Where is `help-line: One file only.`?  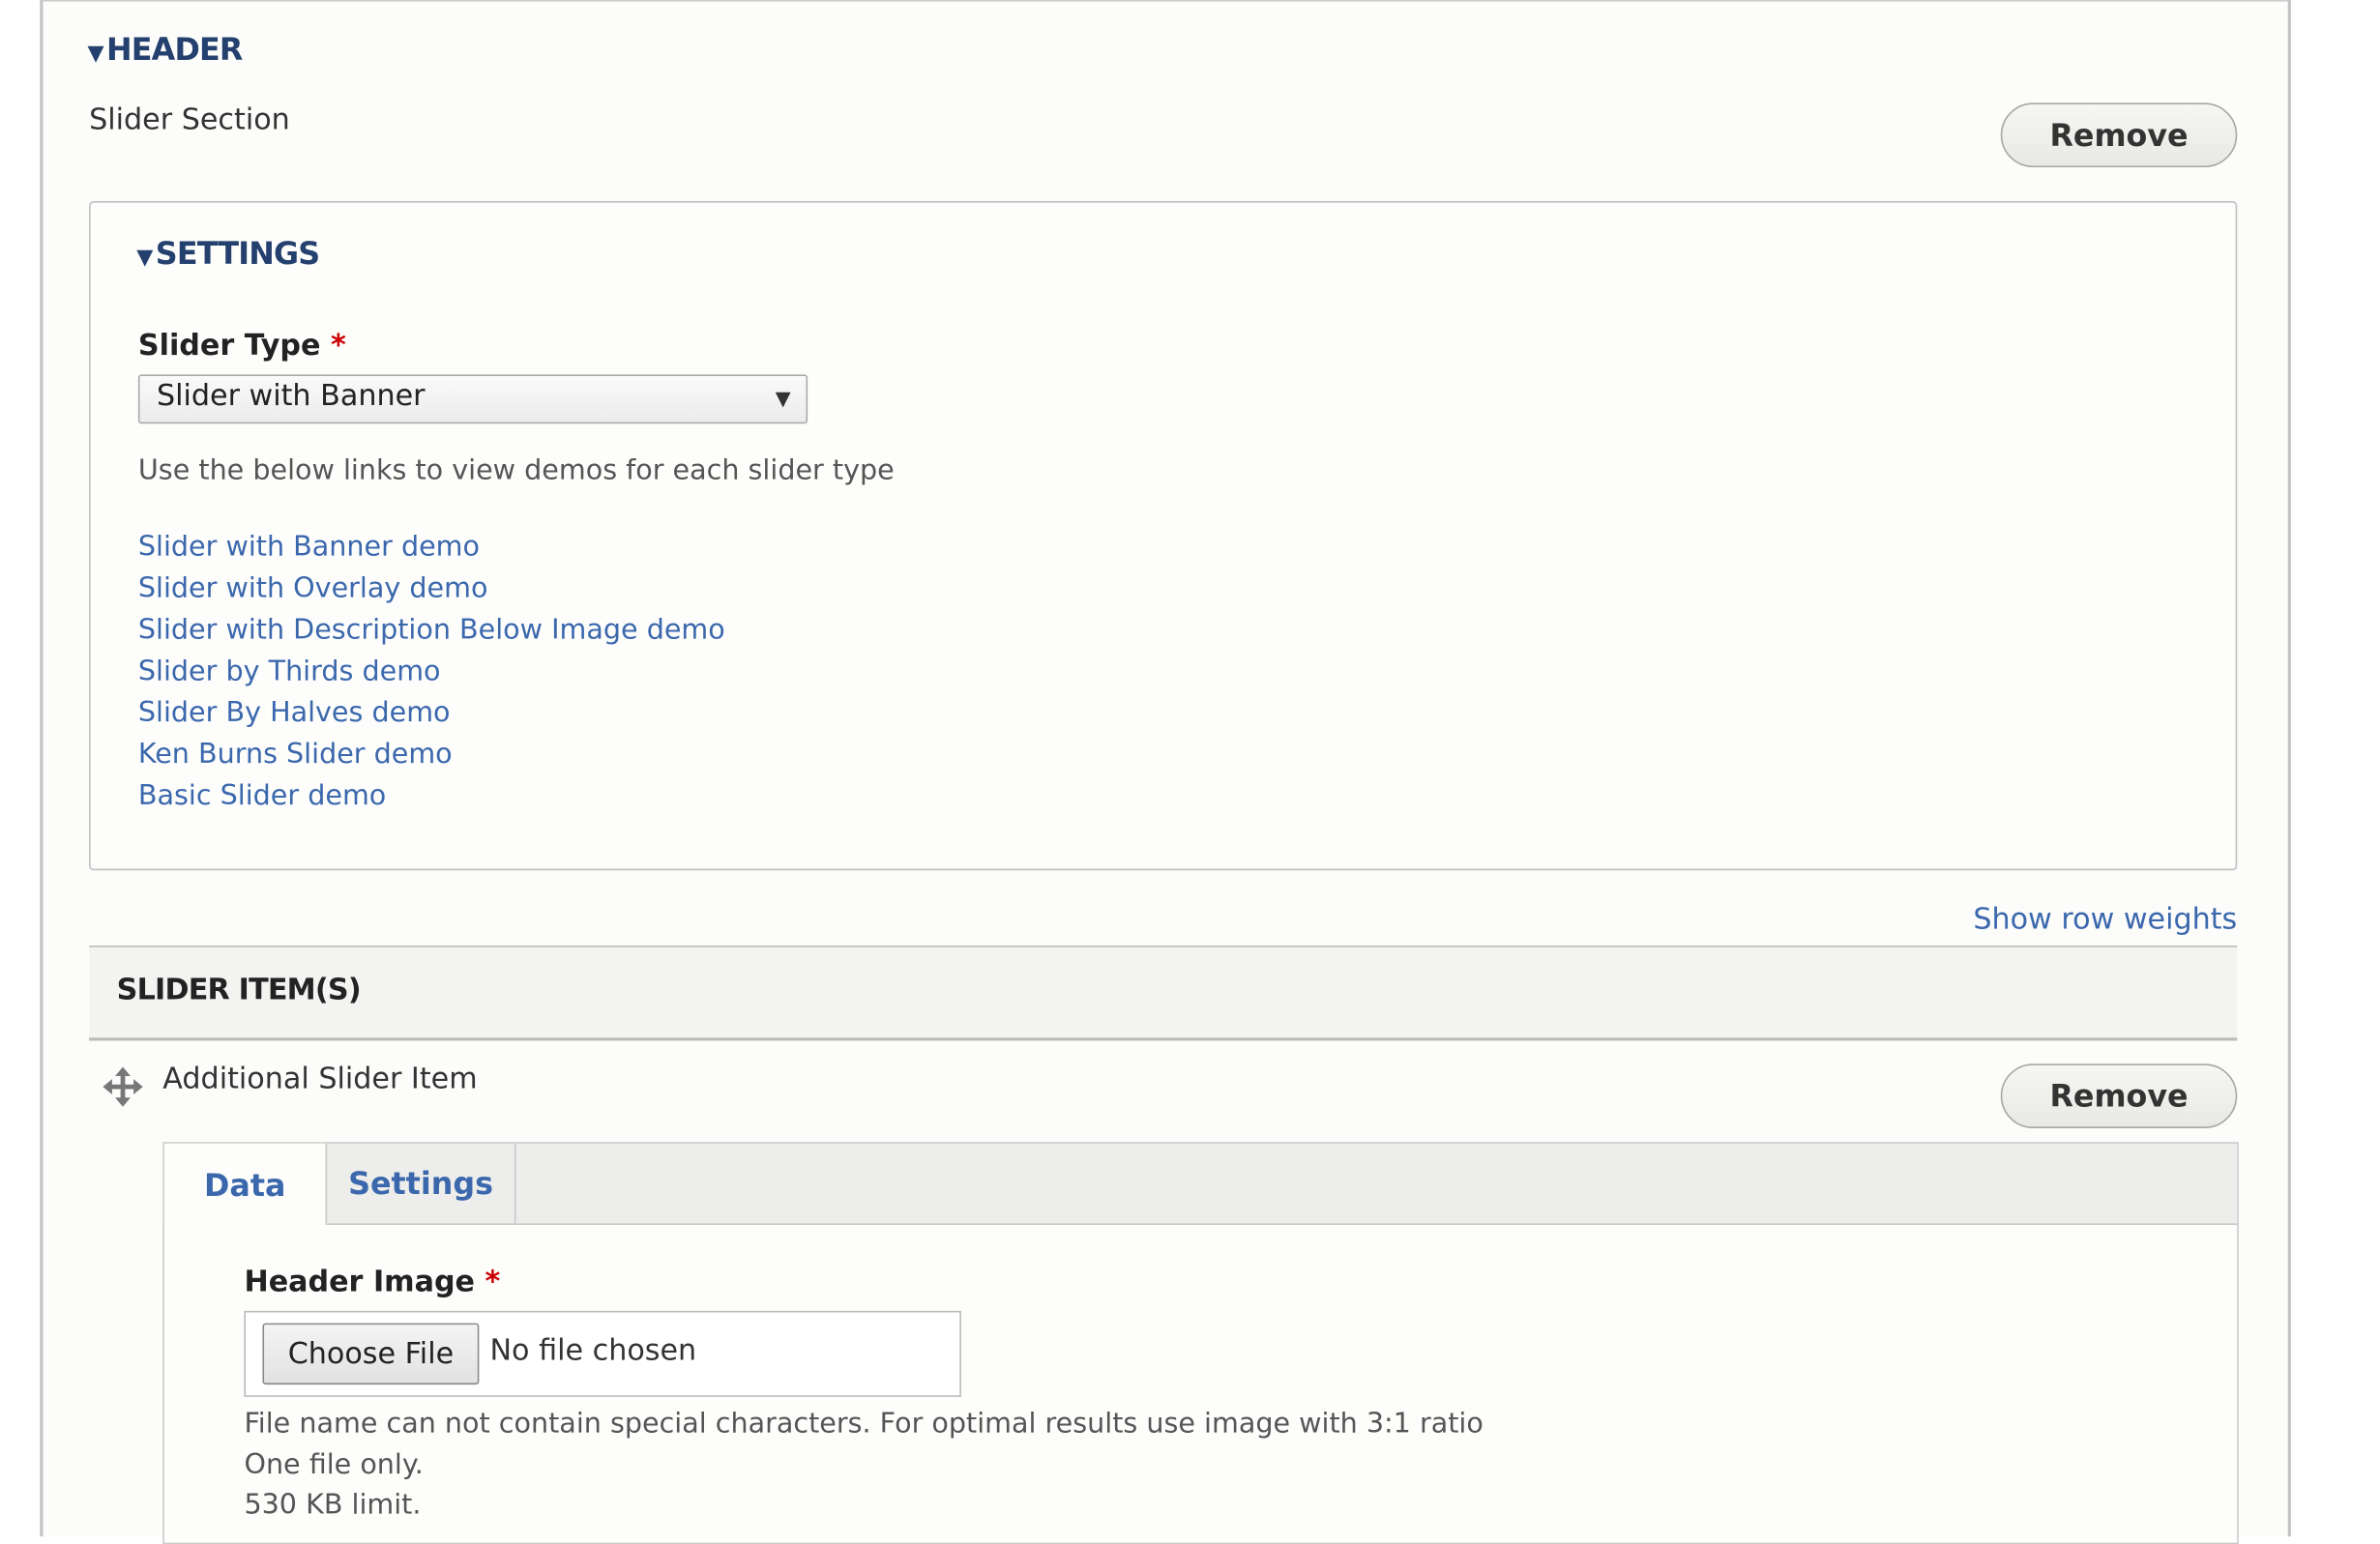
help-line: One file only. is located at coordinates (334, 1464).